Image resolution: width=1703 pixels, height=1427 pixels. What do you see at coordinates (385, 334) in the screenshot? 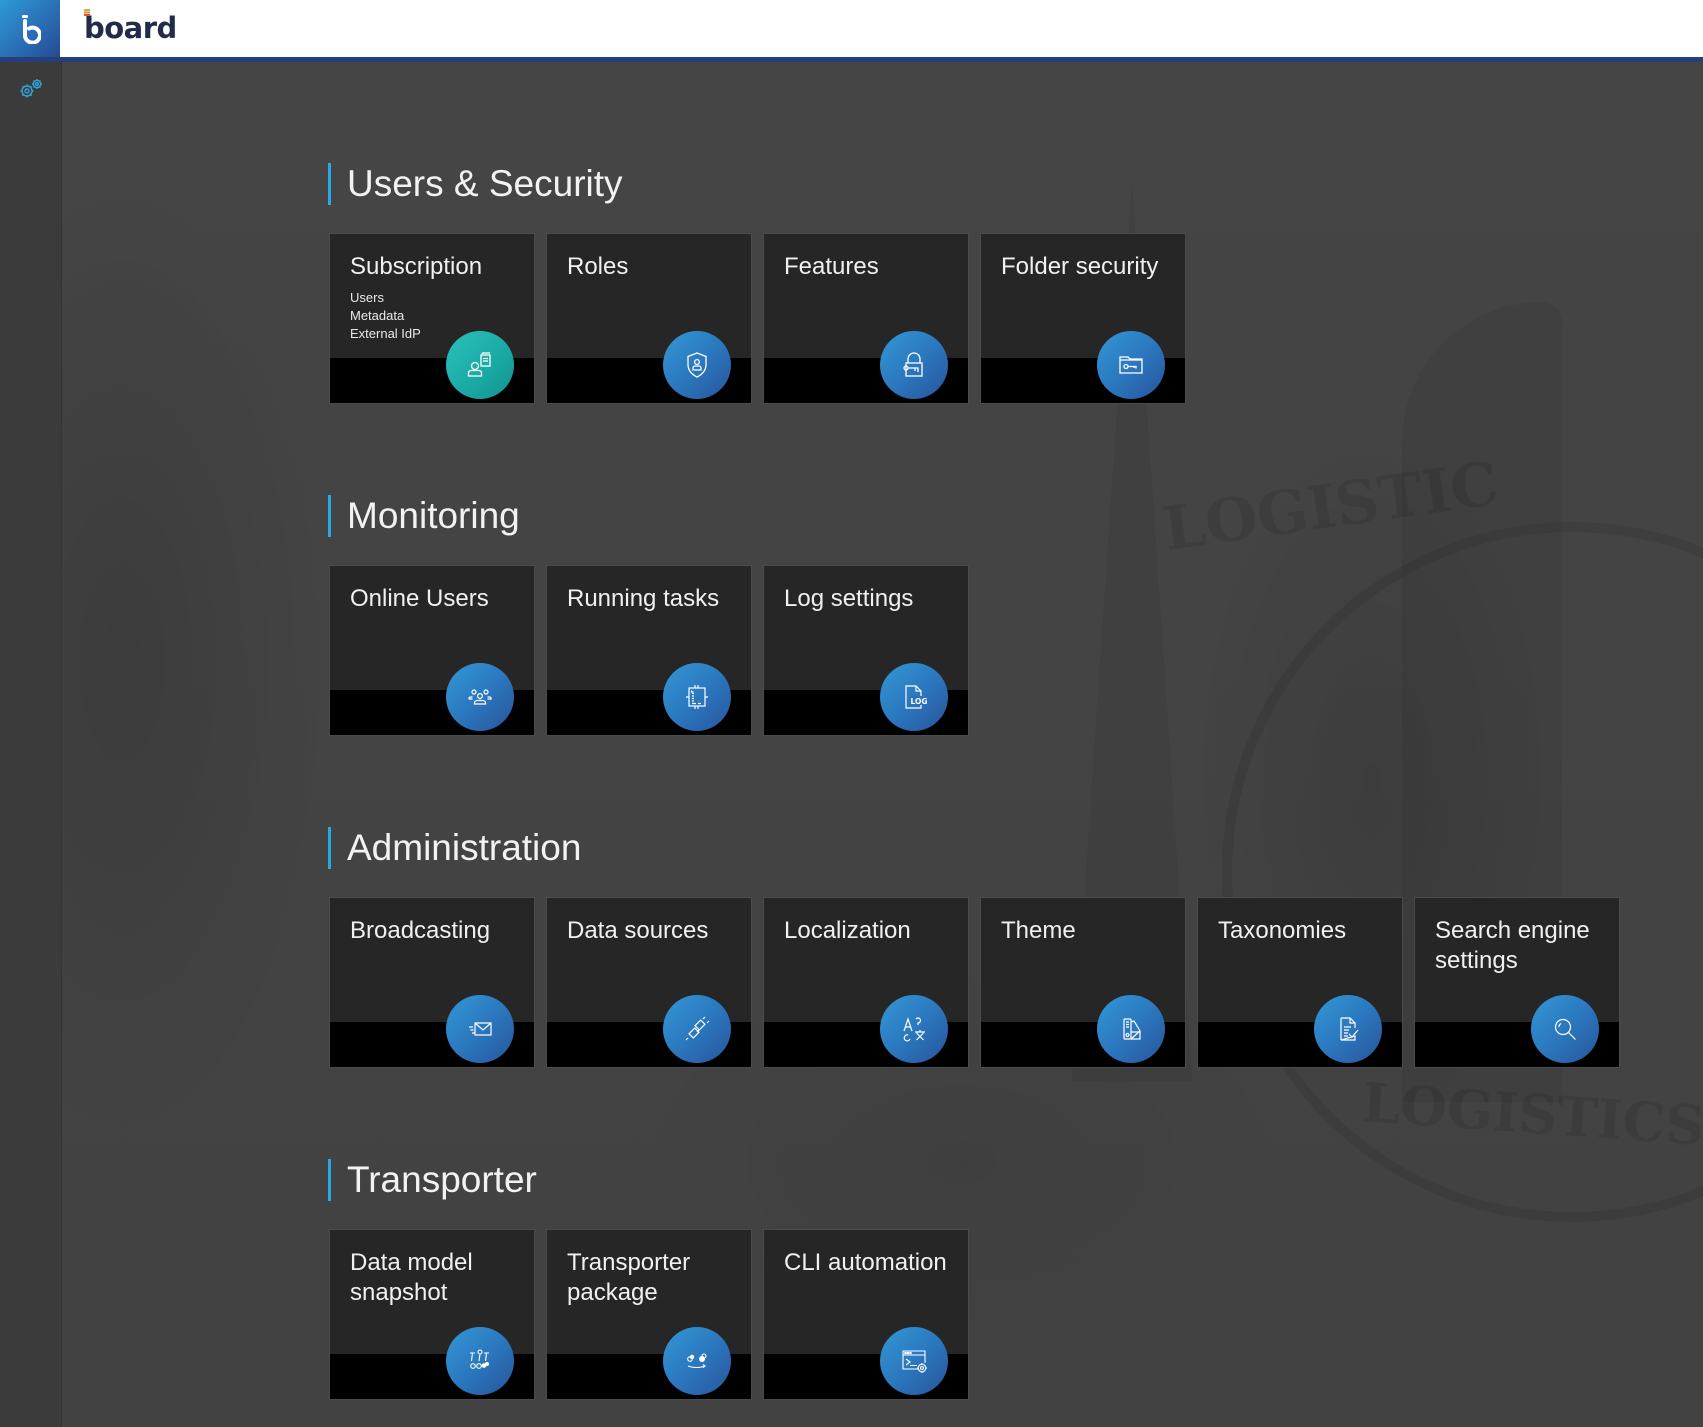
I see `subitem-external-idp: External IdP` at bounding box center [385, 334].